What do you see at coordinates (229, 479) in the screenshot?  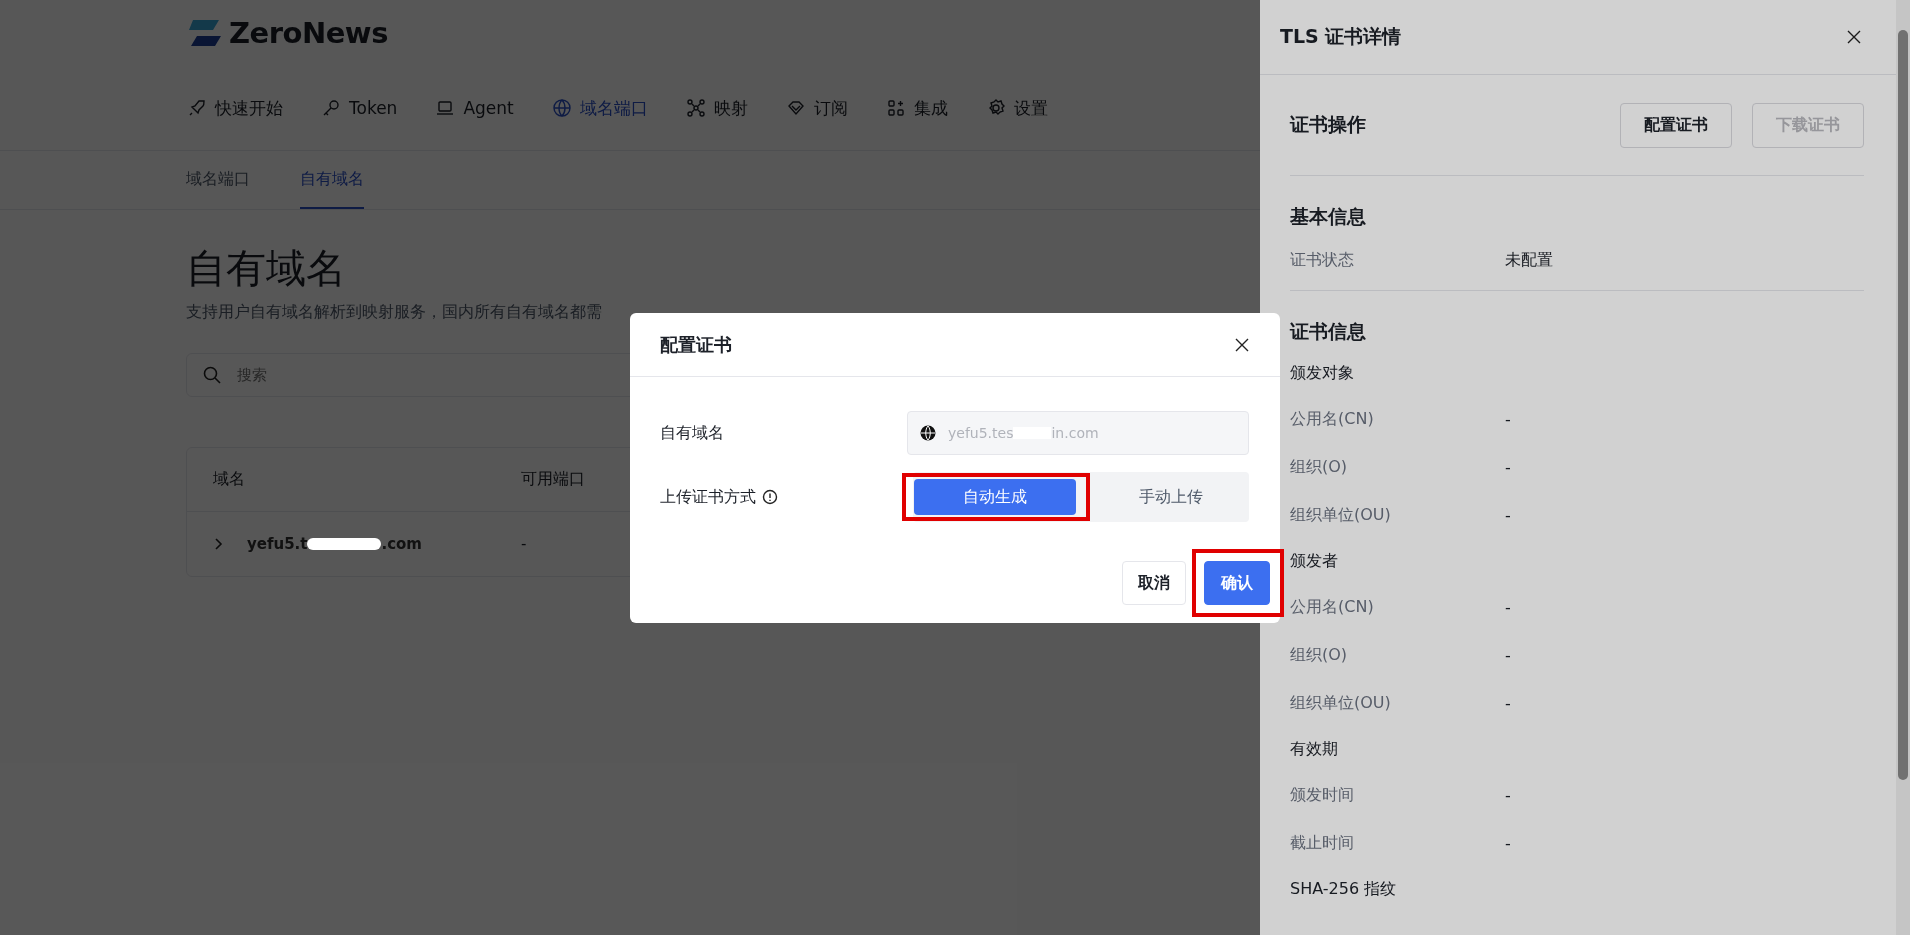 I see `column-header: 域名` at bounding box center [229, 479].